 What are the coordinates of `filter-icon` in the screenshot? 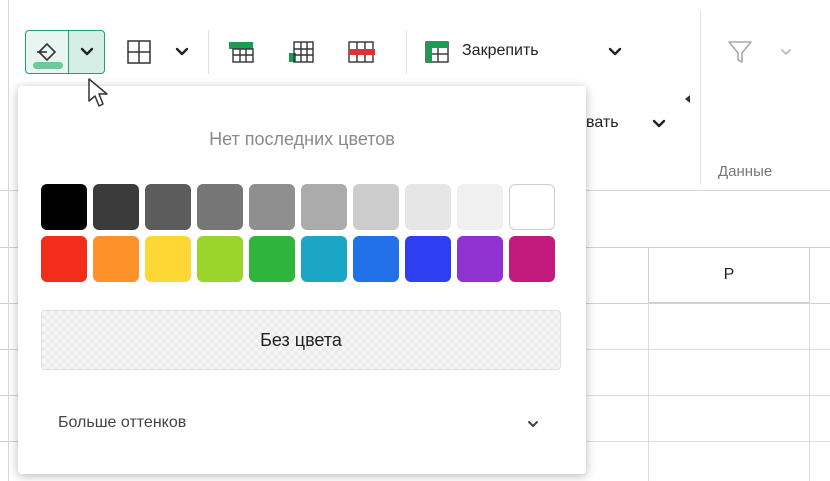 It's located at (740, 52).